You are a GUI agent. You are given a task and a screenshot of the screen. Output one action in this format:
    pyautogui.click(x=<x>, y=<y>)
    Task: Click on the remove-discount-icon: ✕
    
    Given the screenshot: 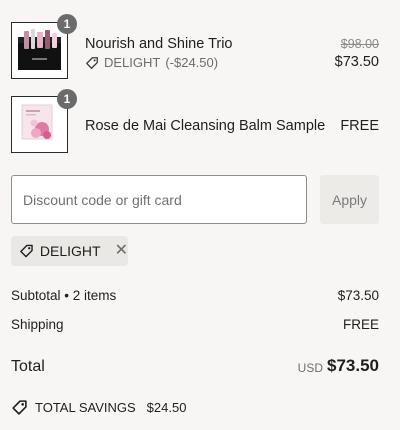 What is the action you would take?
    pyautogui.click(x=121, y=251)
    